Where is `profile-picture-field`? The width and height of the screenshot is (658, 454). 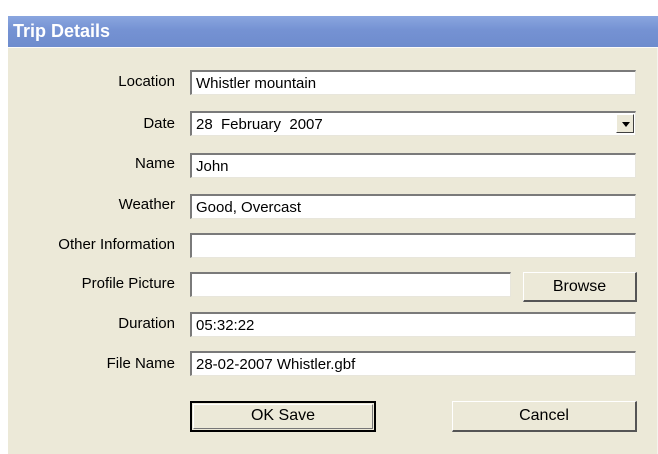
profile-picture-field is located at coordinates (350, 284).